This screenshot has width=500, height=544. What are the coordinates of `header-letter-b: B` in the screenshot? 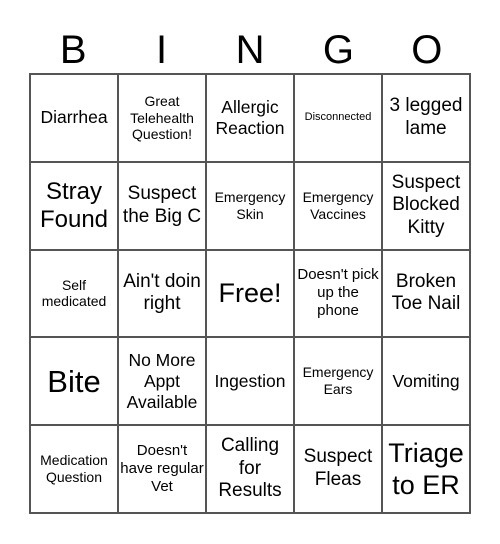 It's located at (73, 50).